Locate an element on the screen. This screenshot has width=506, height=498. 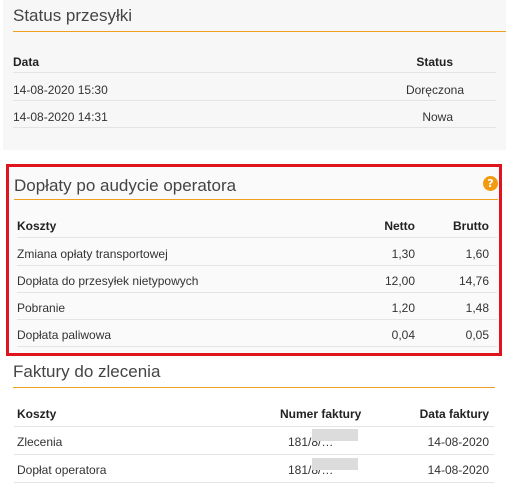
doplaty-row-1-net: 1,30 is located at coordinates (403, 254).